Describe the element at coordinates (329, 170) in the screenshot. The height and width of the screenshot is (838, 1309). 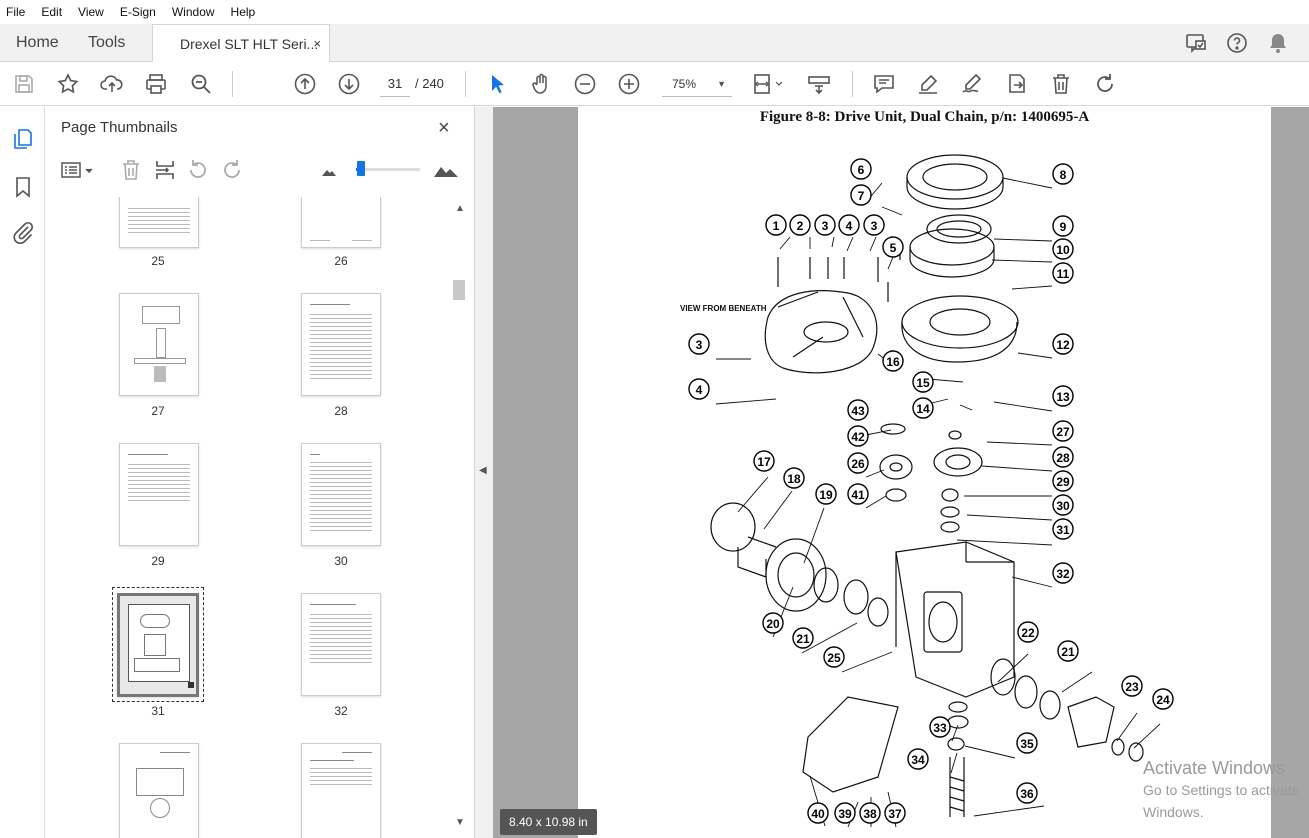
I see `small-mountain-icon` at that location.